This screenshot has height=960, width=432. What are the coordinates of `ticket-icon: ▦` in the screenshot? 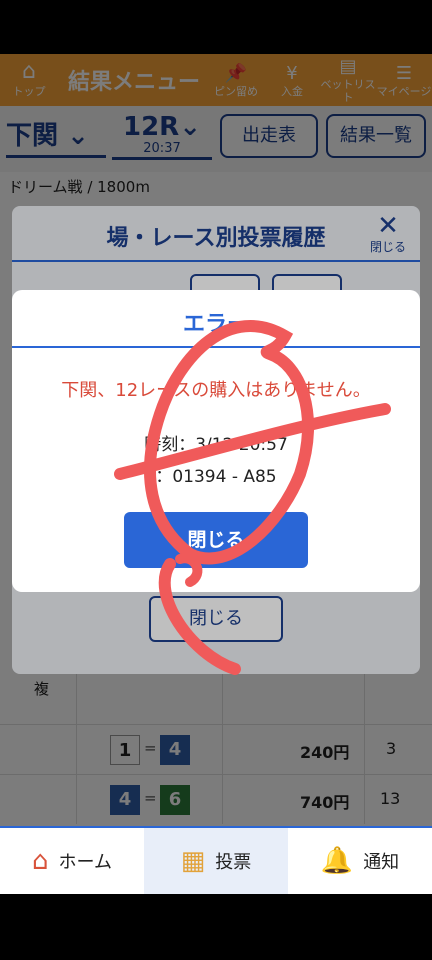 It's located at (193, 861).